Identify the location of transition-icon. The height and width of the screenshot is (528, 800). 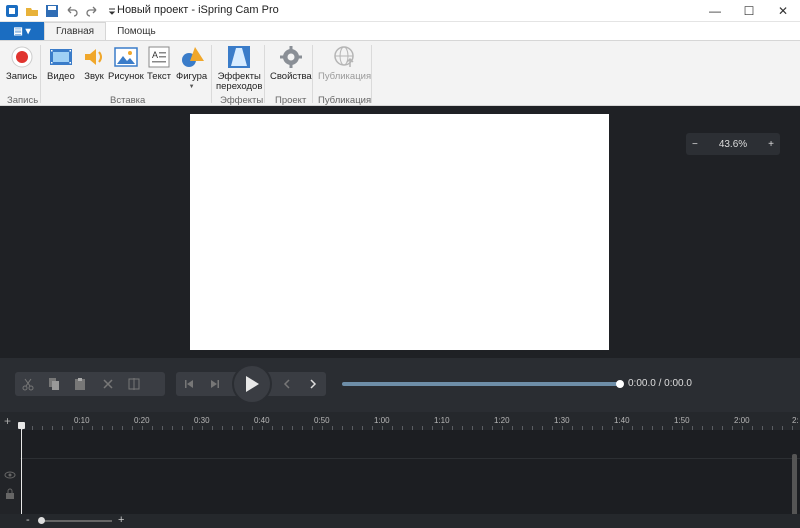
(239, 57).